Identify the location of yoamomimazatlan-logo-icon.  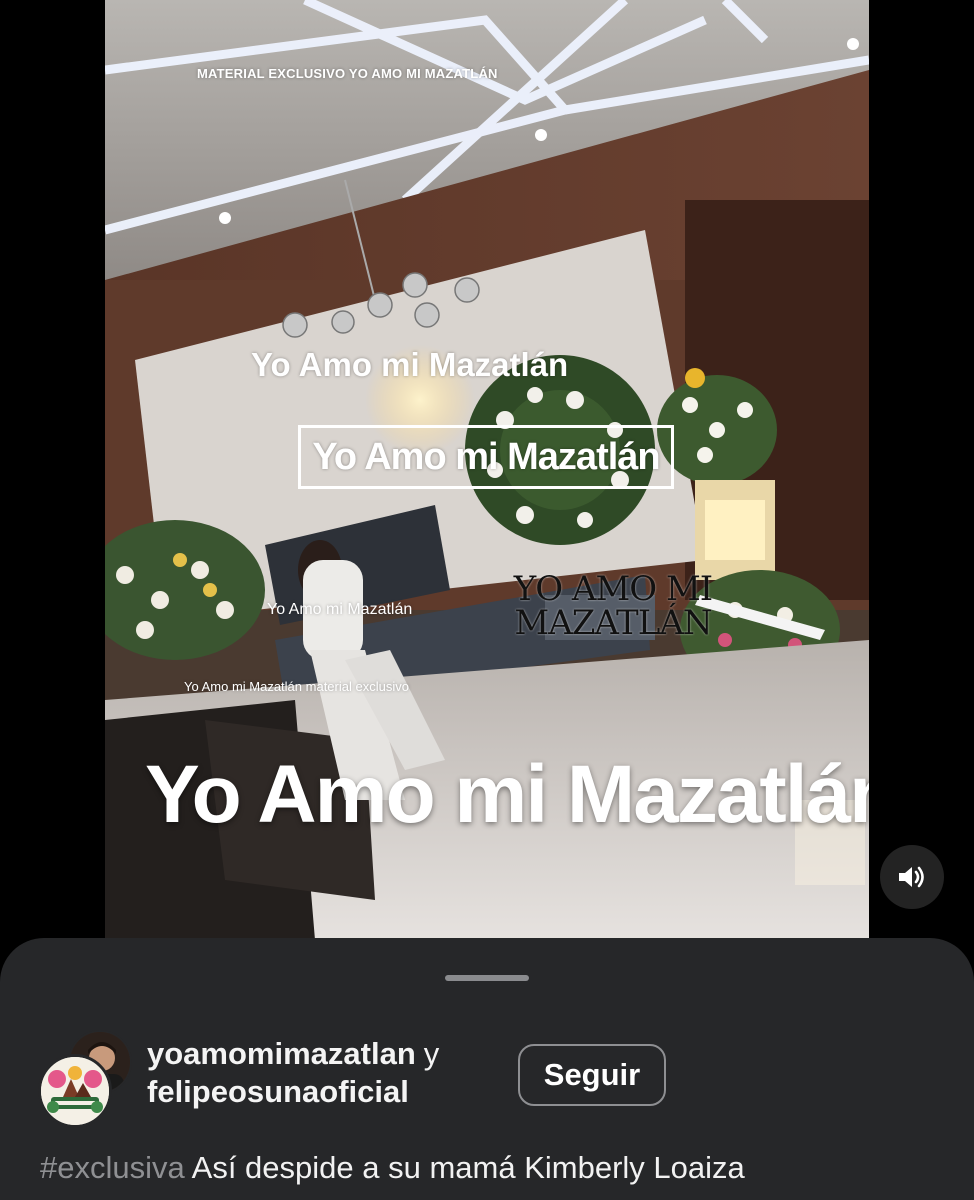
(75, 1091).